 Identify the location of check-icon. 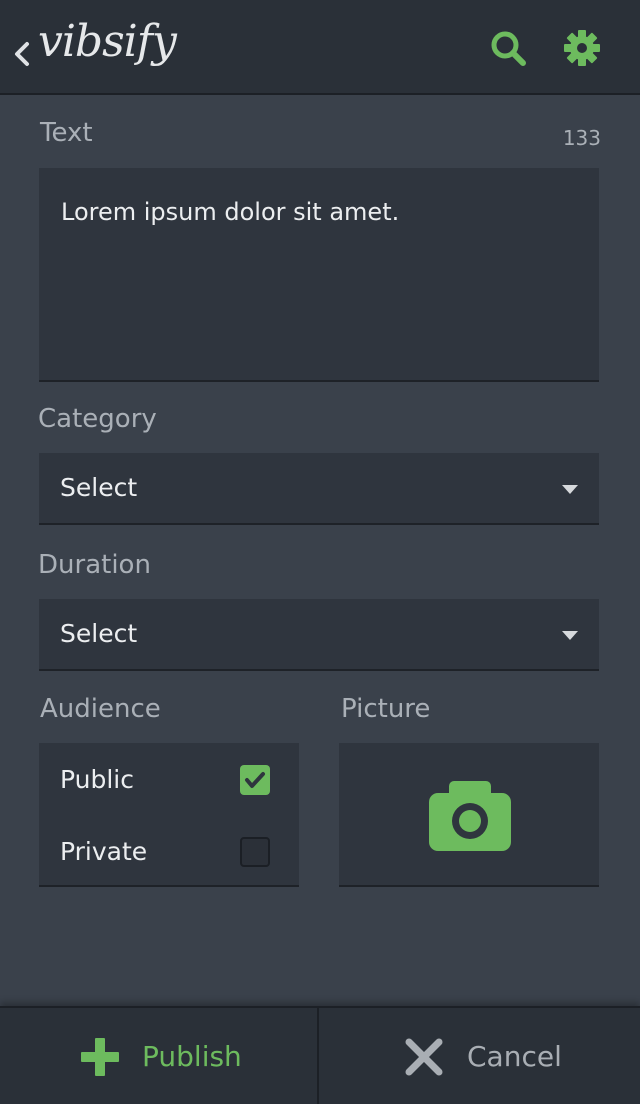
(255, 780).